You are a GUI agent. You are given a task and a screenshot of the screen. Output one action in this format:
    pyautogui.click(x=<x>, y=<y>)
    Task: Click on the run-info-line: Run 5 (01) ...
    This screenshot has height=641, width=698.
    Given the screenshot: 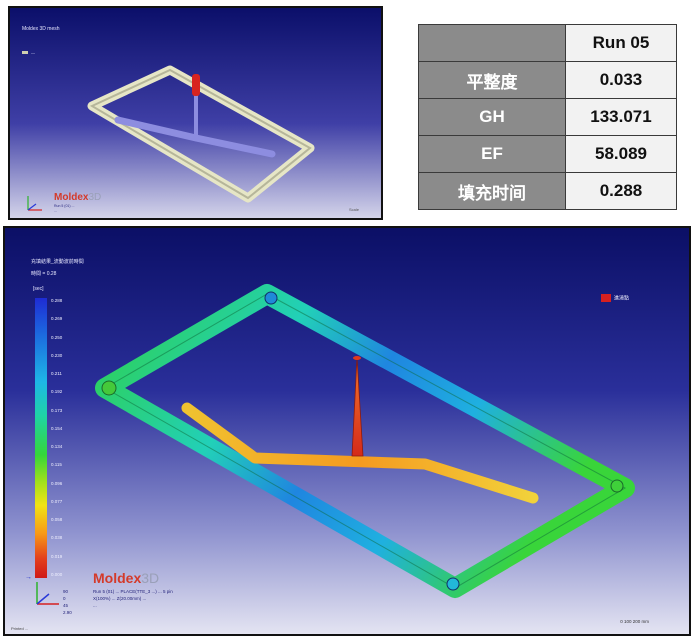 What is the action you would take?
    pyautogui.click(x=64, y=206)
    